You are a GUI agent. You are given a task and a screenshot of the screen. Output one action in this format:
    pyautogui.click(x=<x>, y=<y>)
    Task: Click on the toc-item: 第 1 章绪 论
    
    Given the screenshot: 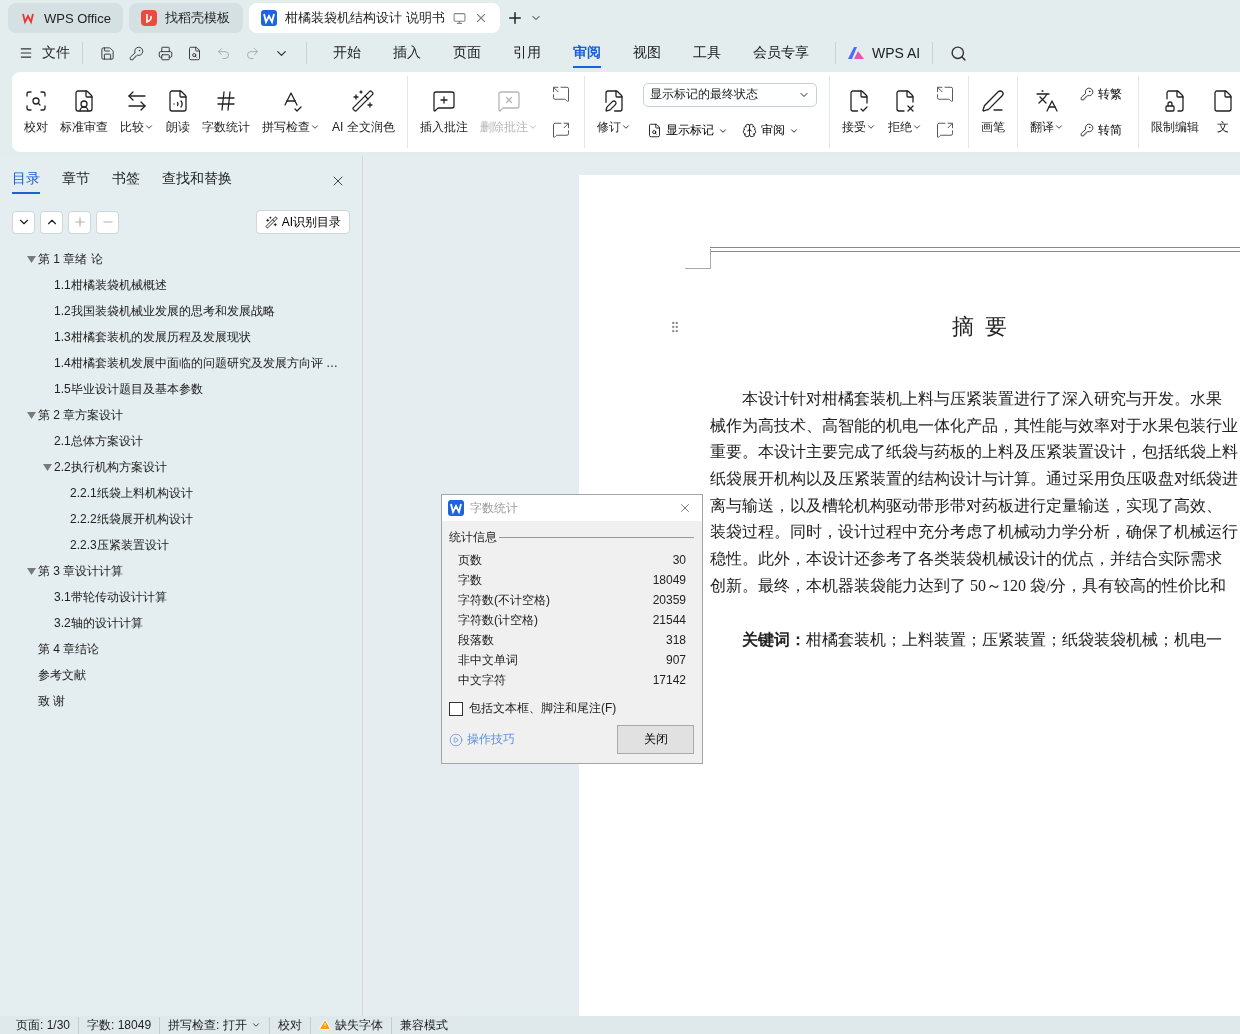 What is the action you would take?
    pyautogui.click(x=70, y=259)
    